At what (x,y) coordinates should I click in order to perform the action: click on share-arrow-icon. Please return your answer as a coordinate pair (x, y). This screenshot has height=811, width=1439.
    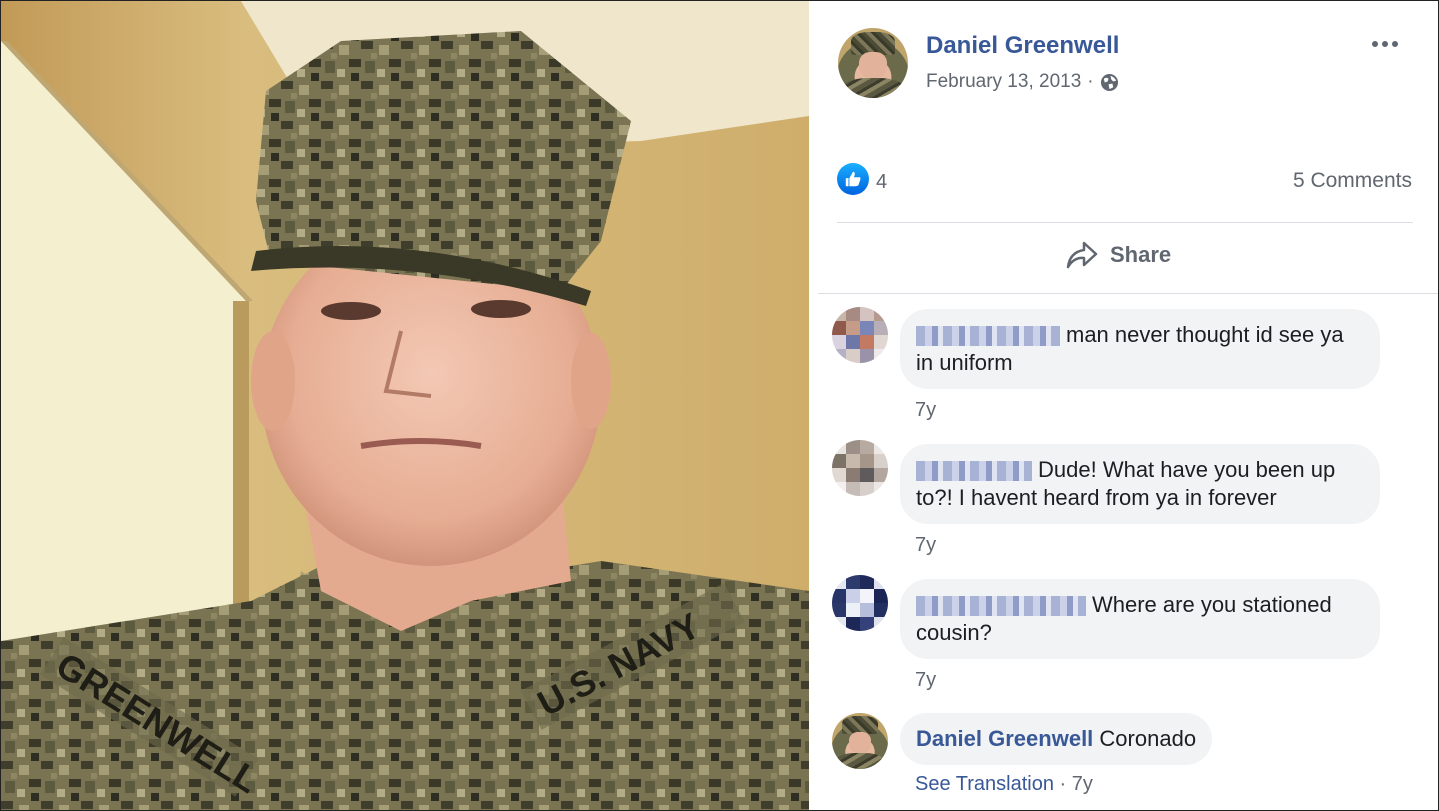
    Looking at the image, I should click on (1082, 255).